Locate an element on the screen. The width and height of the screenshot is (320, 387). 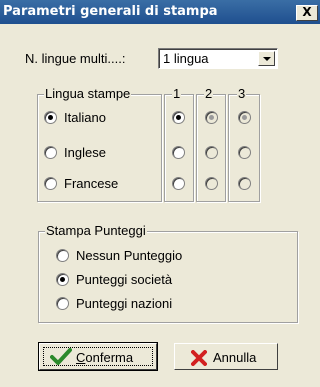
radio-col1-francese is located at coordinates (178, 183).